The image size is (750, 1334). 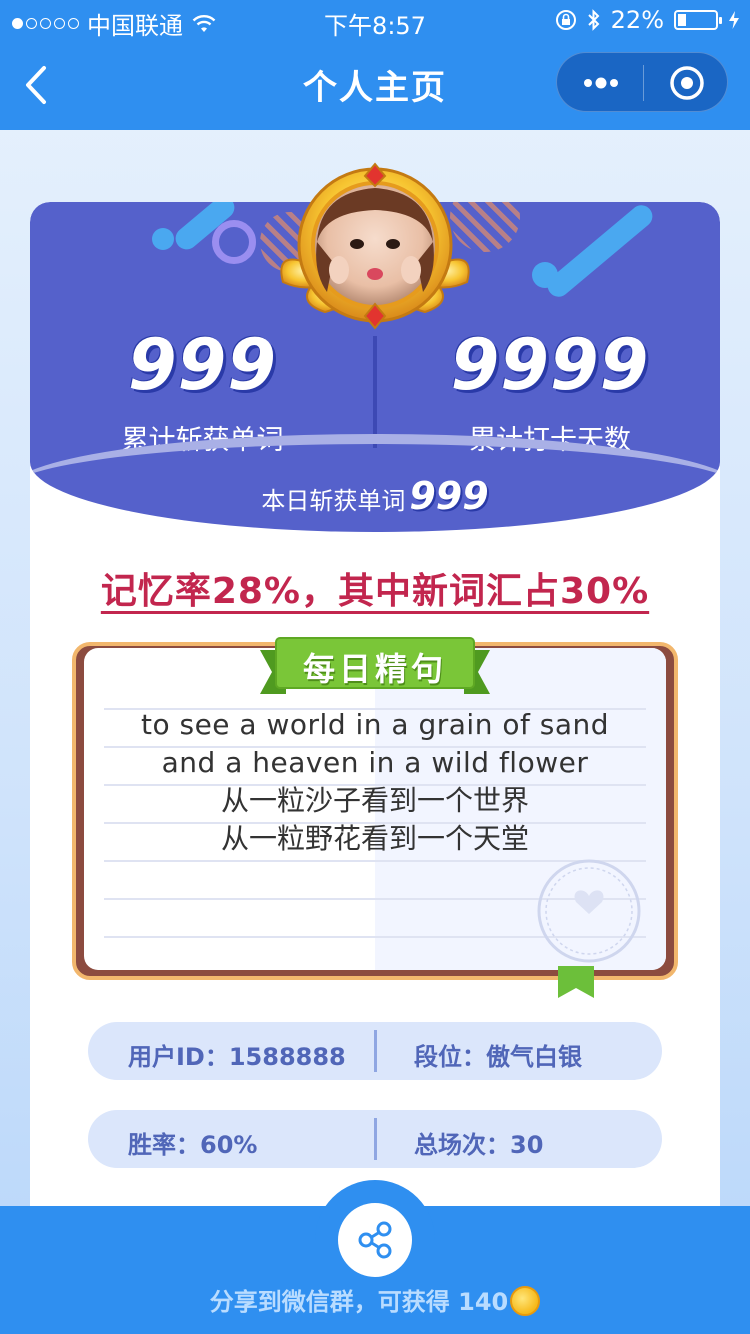 What do you see at coordinates (576, 982) in the screenshot?
I see `bookmark-icon` at bounding box center [576, 982].